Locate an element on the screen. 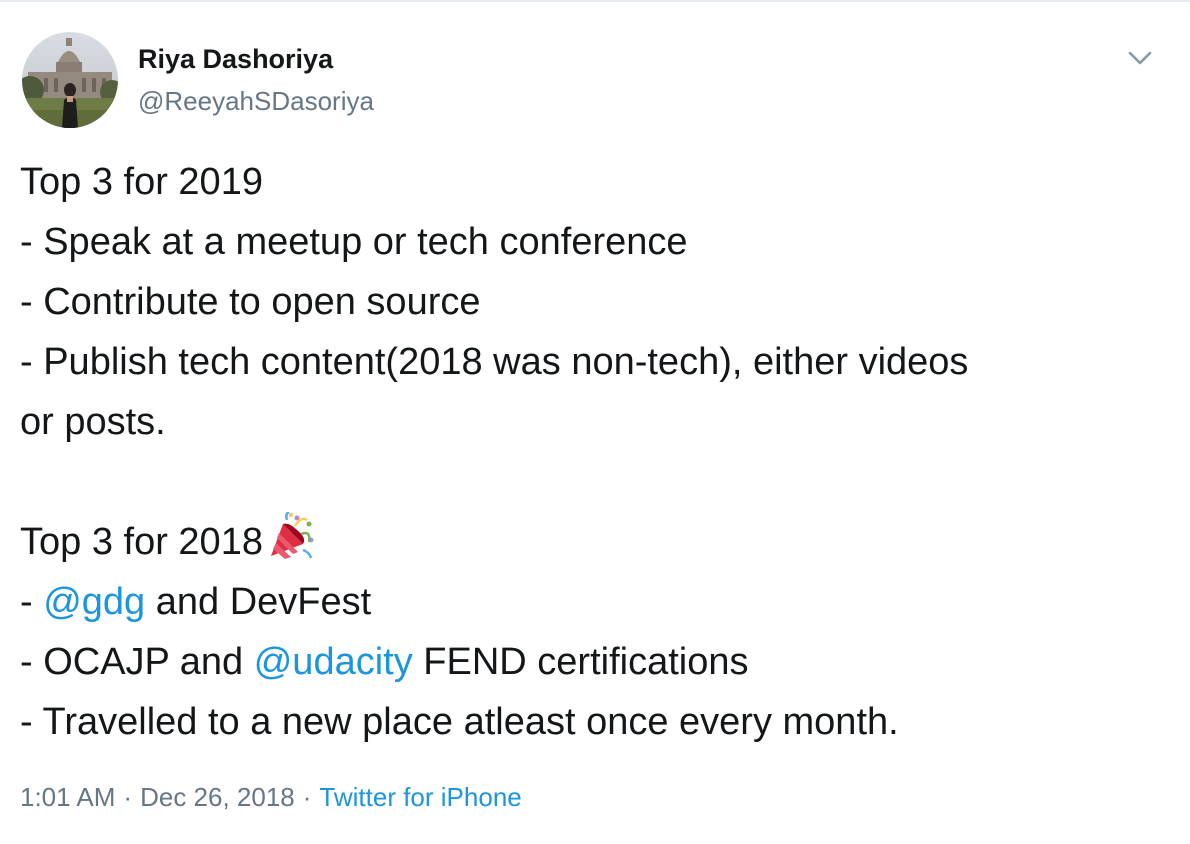 The height and width of the screenshot is (844, 1190). mention-gdg-link: @gdg is located at coordinates (94, 602).